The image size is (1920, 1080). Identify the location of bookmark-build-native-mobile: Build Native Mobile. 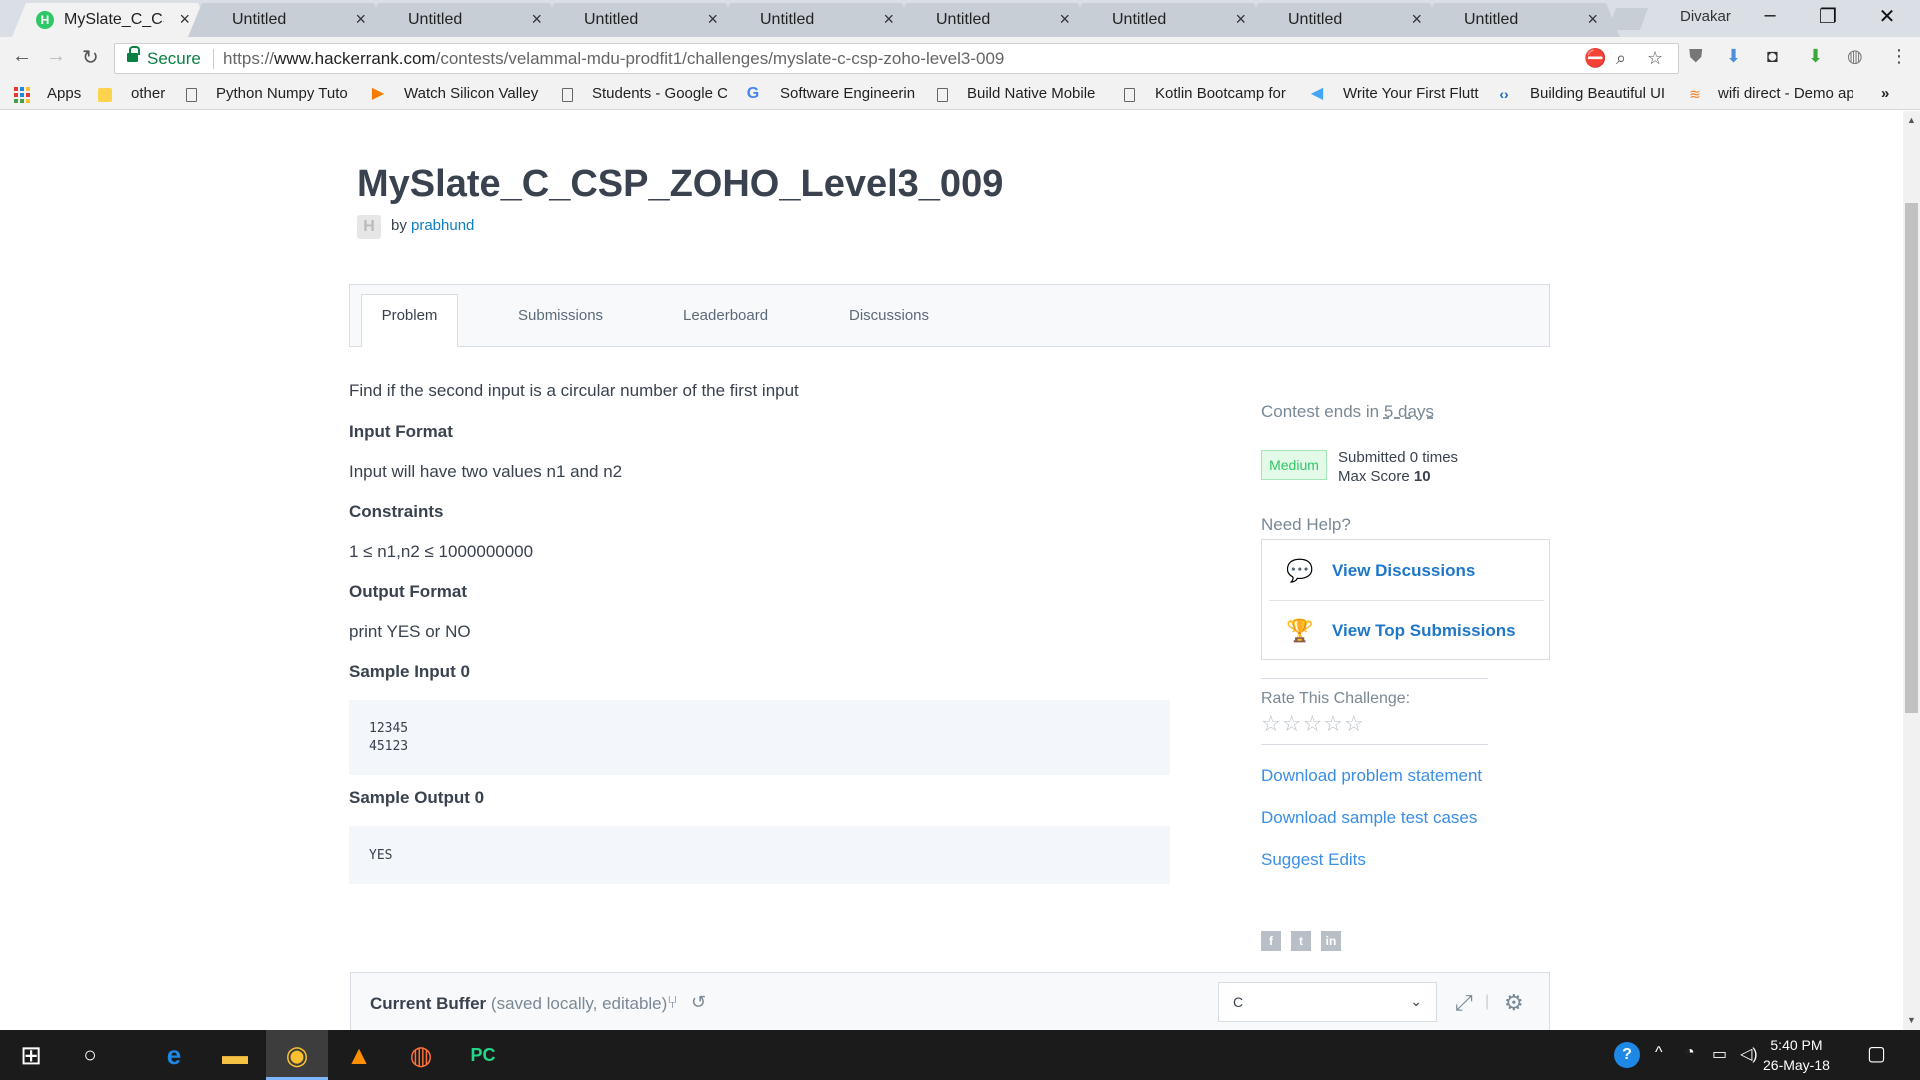
(1034, 93).